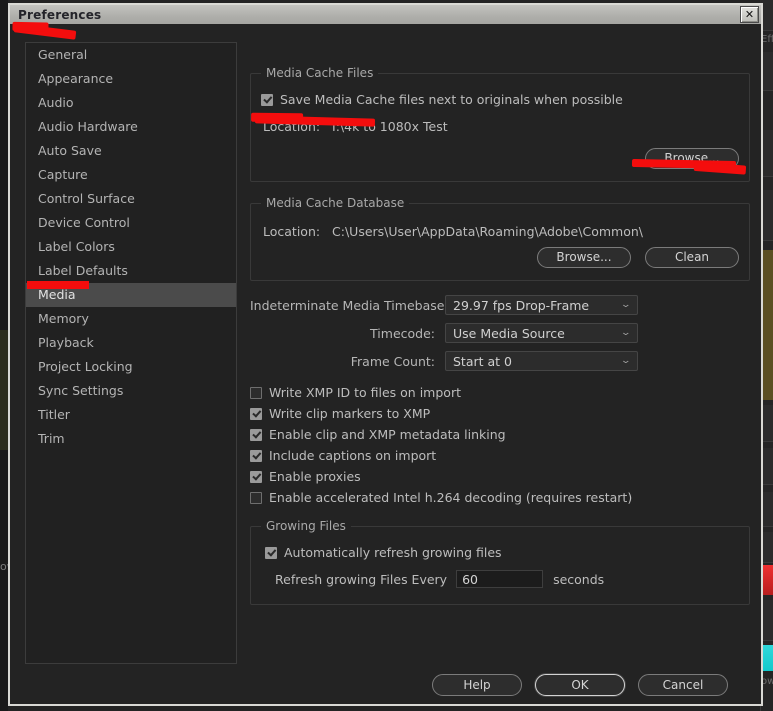  I want to click on media-cache-database-location-key: Location:, so click(292, 231).